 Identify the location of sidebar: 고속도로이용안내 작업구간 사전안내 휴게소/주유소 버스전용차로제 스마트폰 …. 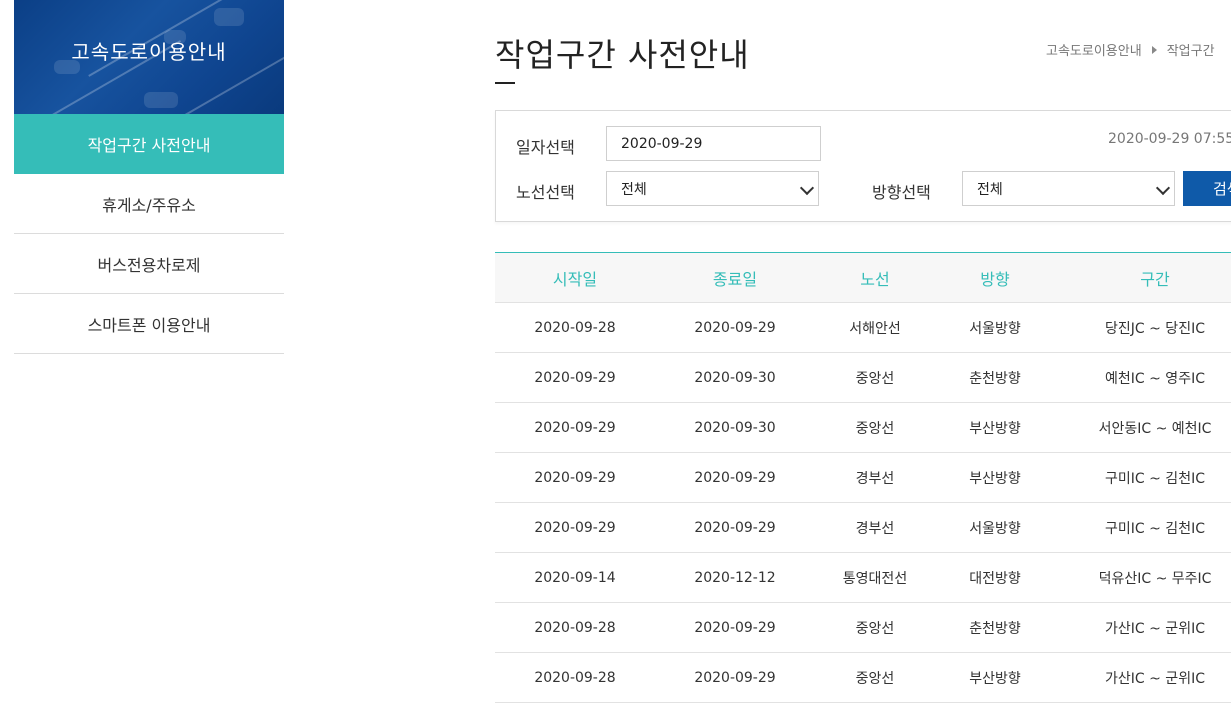
(149, 177).